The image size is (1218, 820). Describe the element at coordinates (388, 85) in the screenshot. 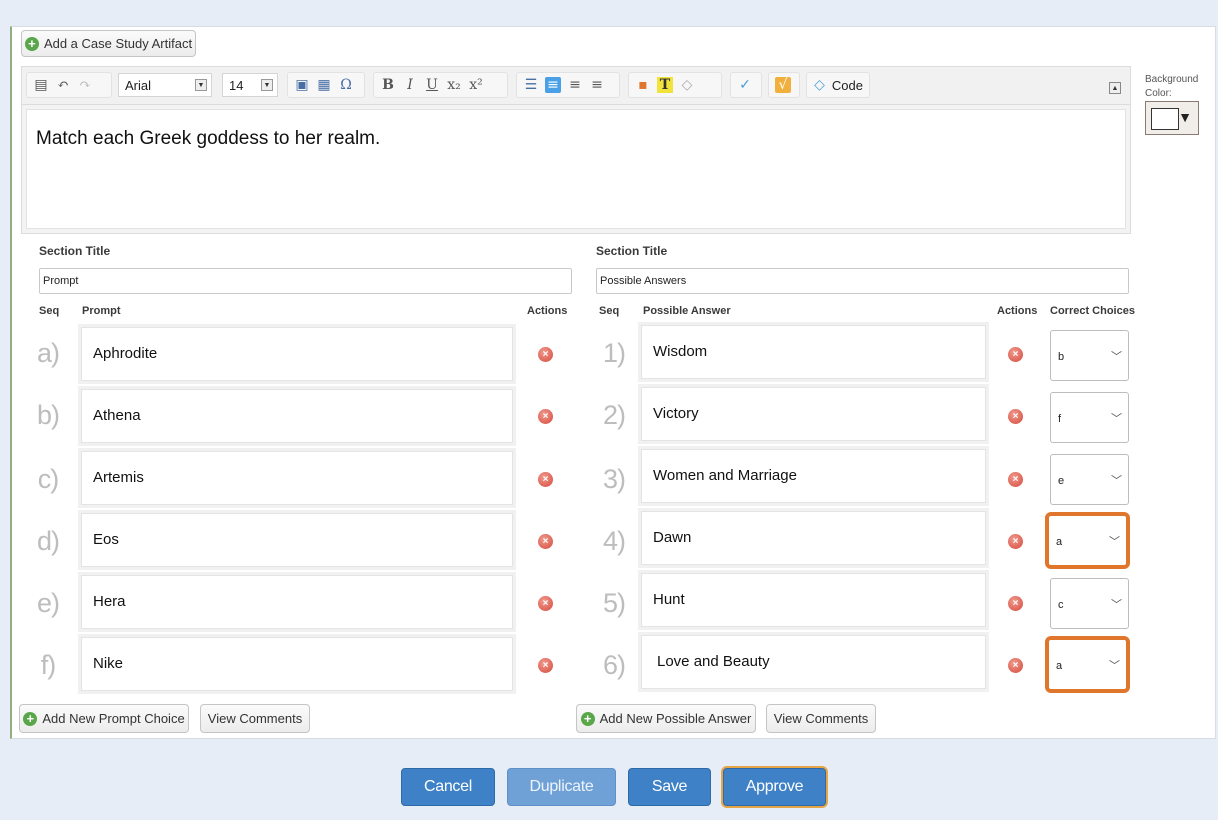

I see `bold-icon: B` at that location.